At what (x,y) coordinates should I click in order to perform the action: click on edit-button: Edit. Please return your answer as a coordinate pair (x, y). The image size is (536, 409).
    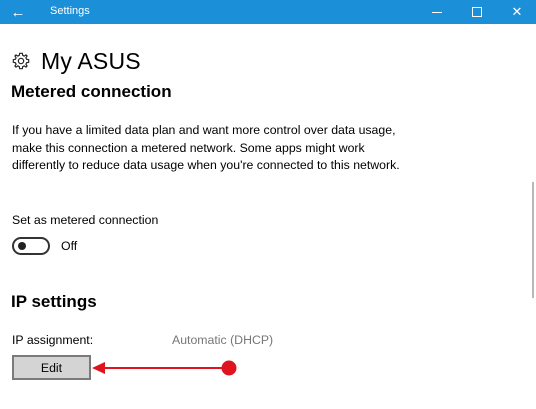
    Looking at the image, I should click on (51, 367).